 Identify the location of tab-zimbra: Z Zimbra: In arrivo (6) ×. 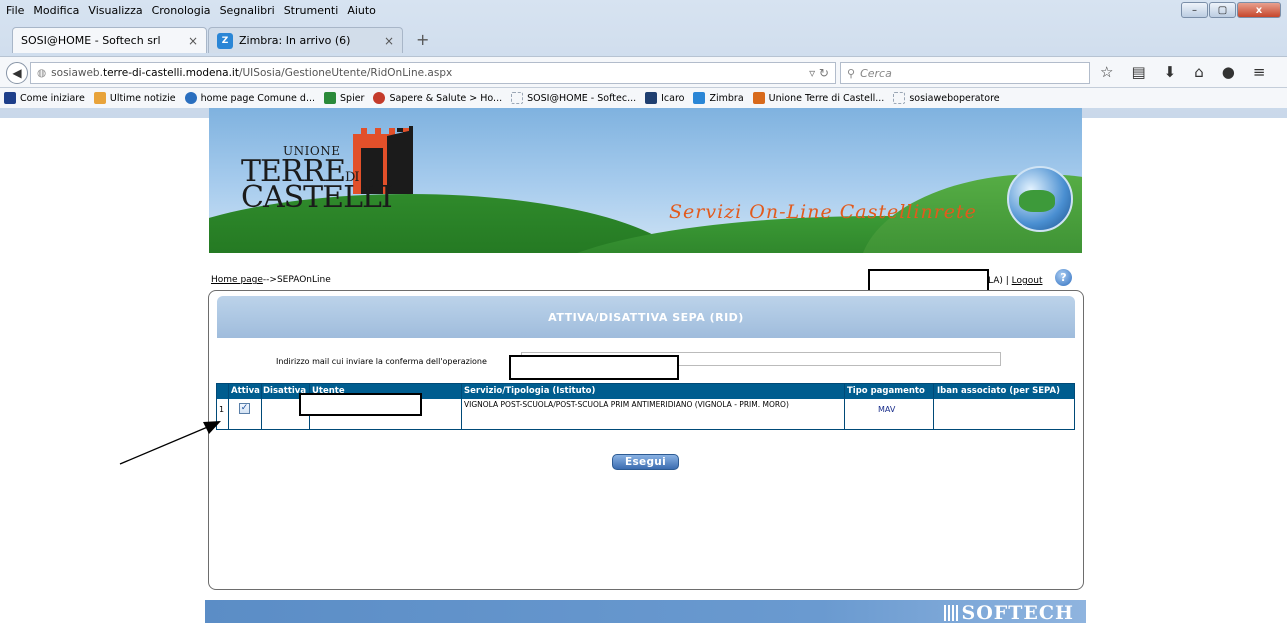
(305, 40).